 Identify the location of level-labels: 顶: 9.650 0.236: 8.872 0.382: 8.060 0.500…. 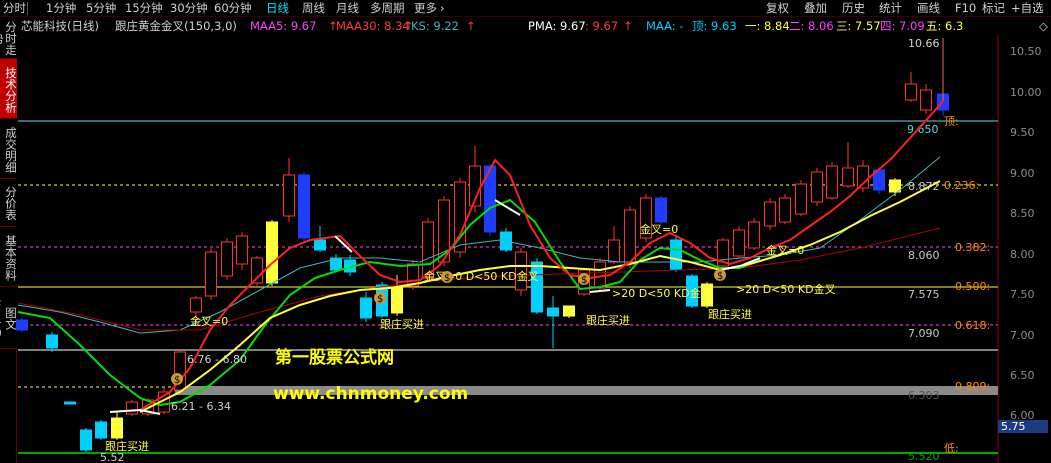
(948, 289).